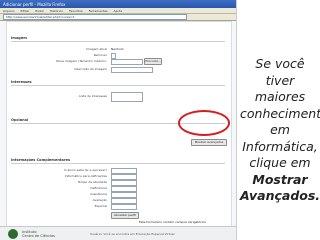  I want to click on caption-line: Se você tiver, so click(280, 72).